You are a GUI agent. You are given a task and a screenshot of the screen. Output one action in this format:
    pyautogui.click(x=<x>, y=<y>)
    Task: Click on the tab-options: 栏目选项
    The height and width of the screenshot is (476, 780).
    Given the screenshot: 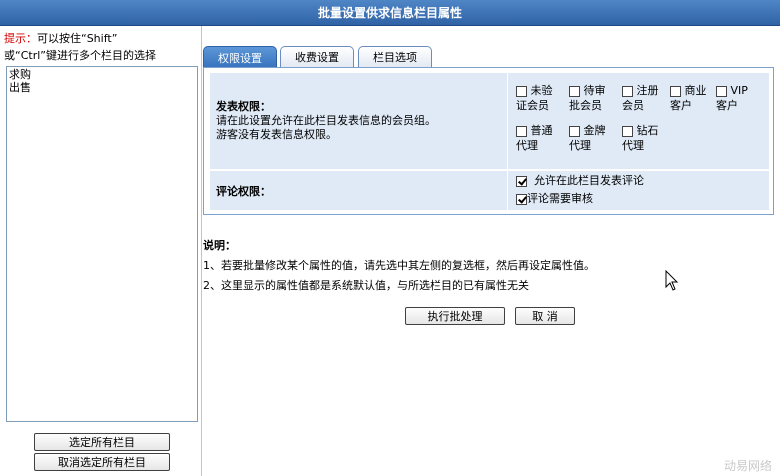 What is the action you would take?
    pyautogui.click(x=395, y=56)
    